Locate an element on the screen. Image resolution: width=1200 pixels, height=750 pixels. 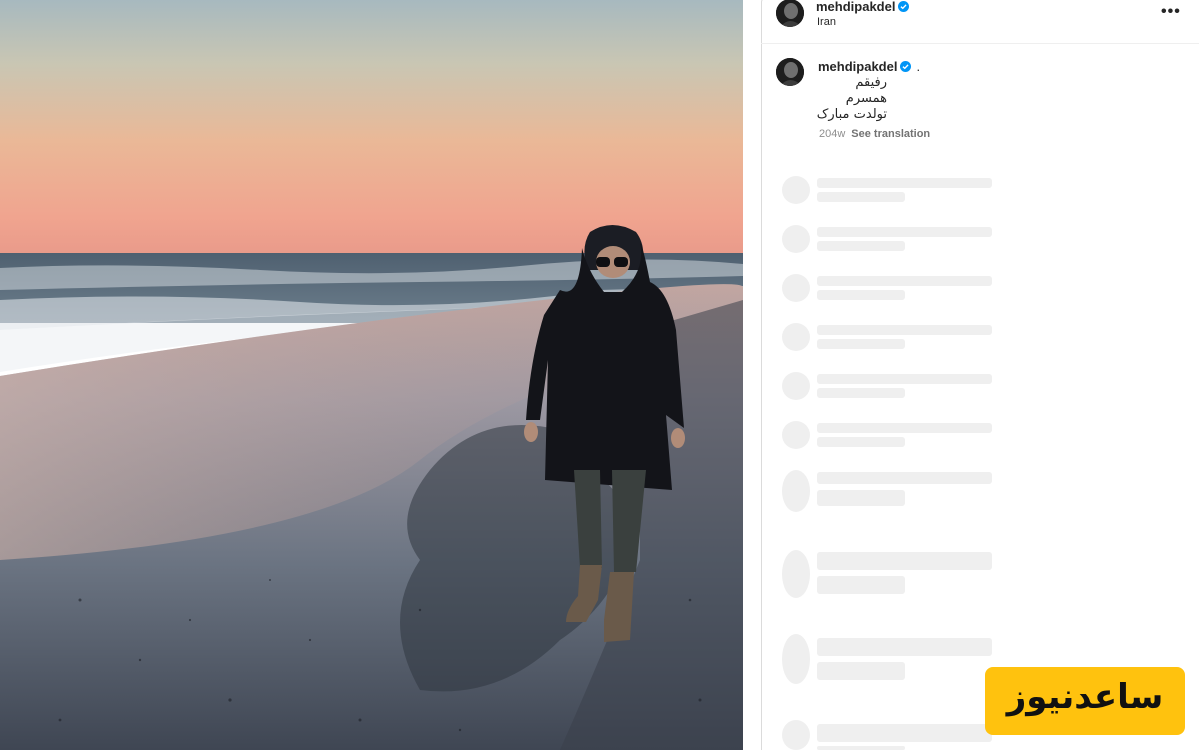
caption-text: رفیقم همسرم تولدت مبارک is located at coordinates (851, 99).